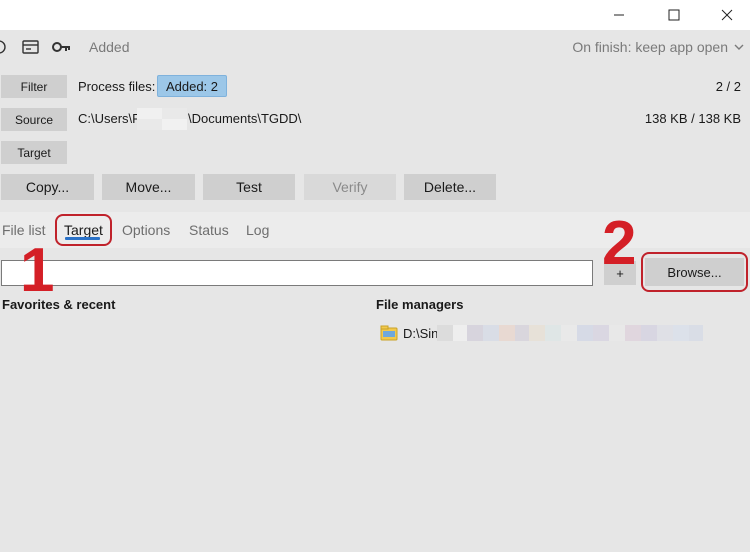  I want to click on file-manager-path: D:\Sin, so click(421, 333).